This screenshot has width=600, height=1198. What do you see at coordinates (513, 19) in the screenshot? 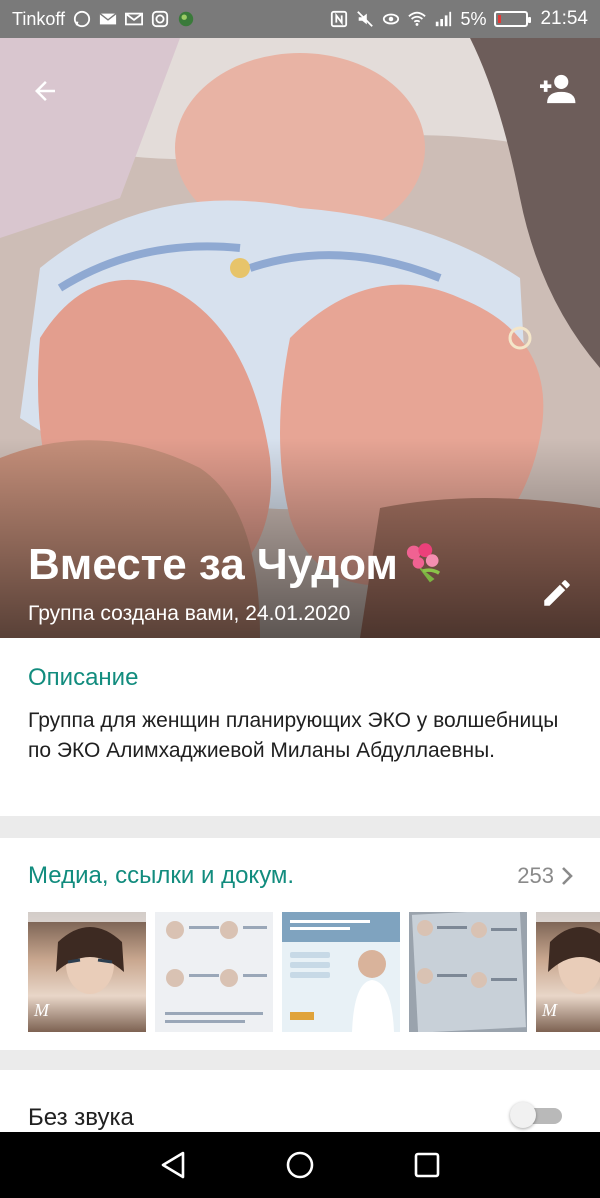
I see `battery-icon` at bounding box center [513, 19].